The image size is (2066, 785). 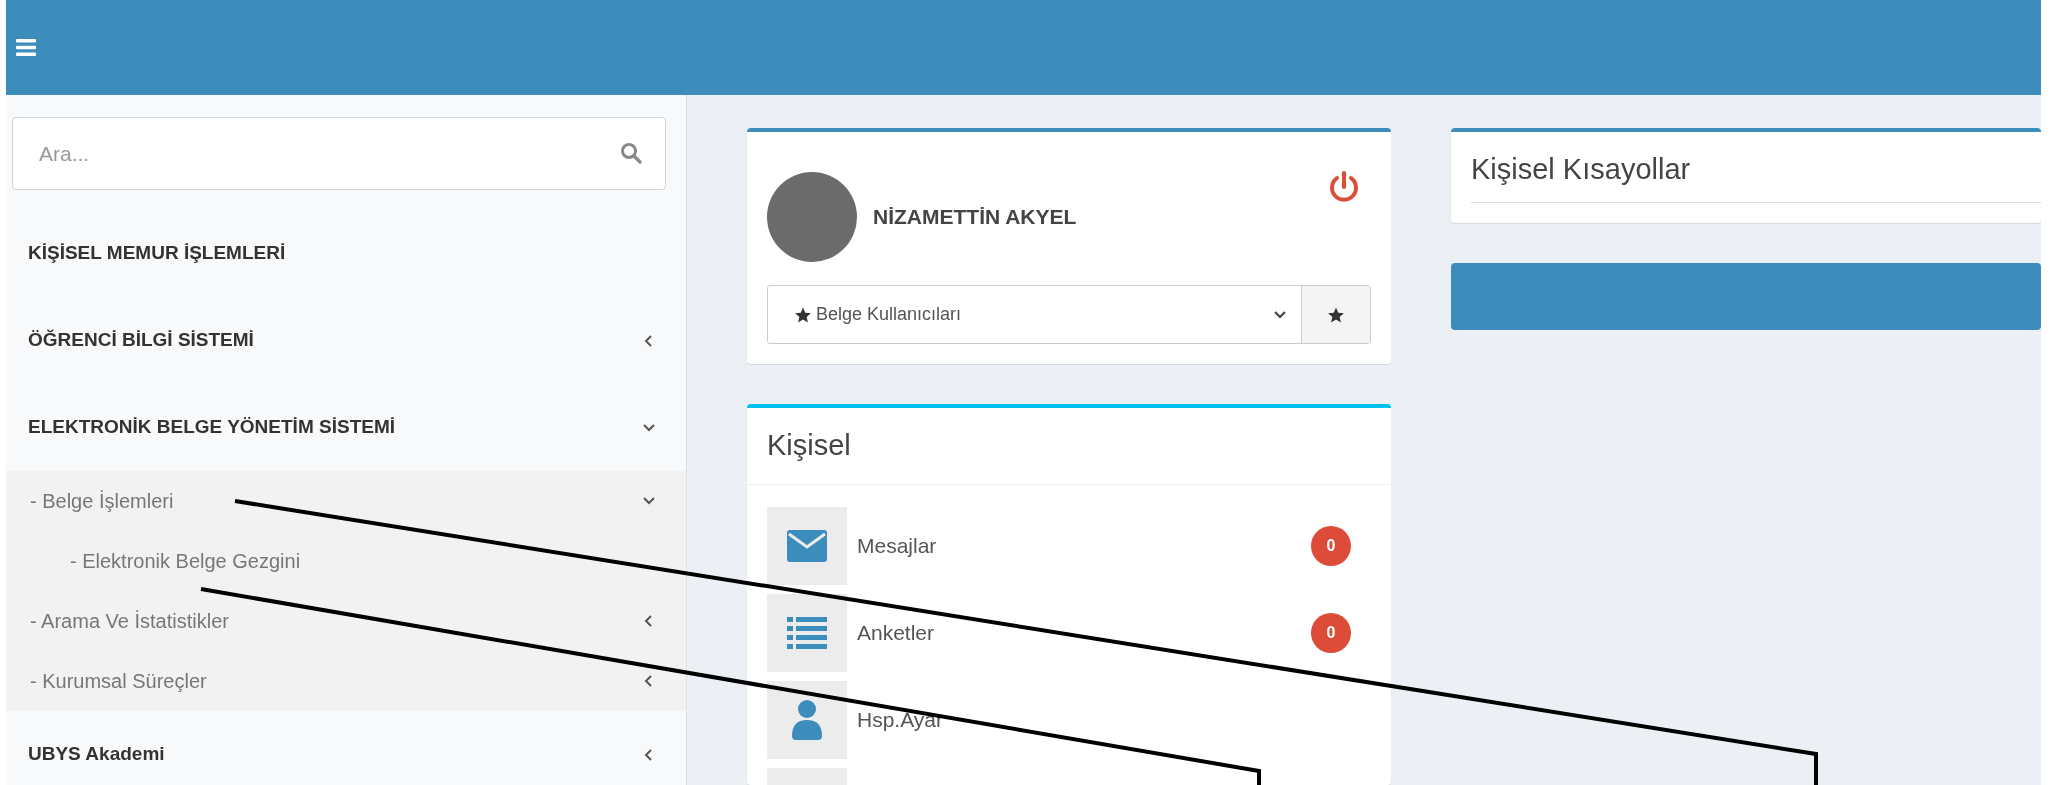 What do you see at coordinates (1069, 545) in the screenshot?
I see `shortcut-item: Mesajlar 0` at bounding box center [1069, 545].